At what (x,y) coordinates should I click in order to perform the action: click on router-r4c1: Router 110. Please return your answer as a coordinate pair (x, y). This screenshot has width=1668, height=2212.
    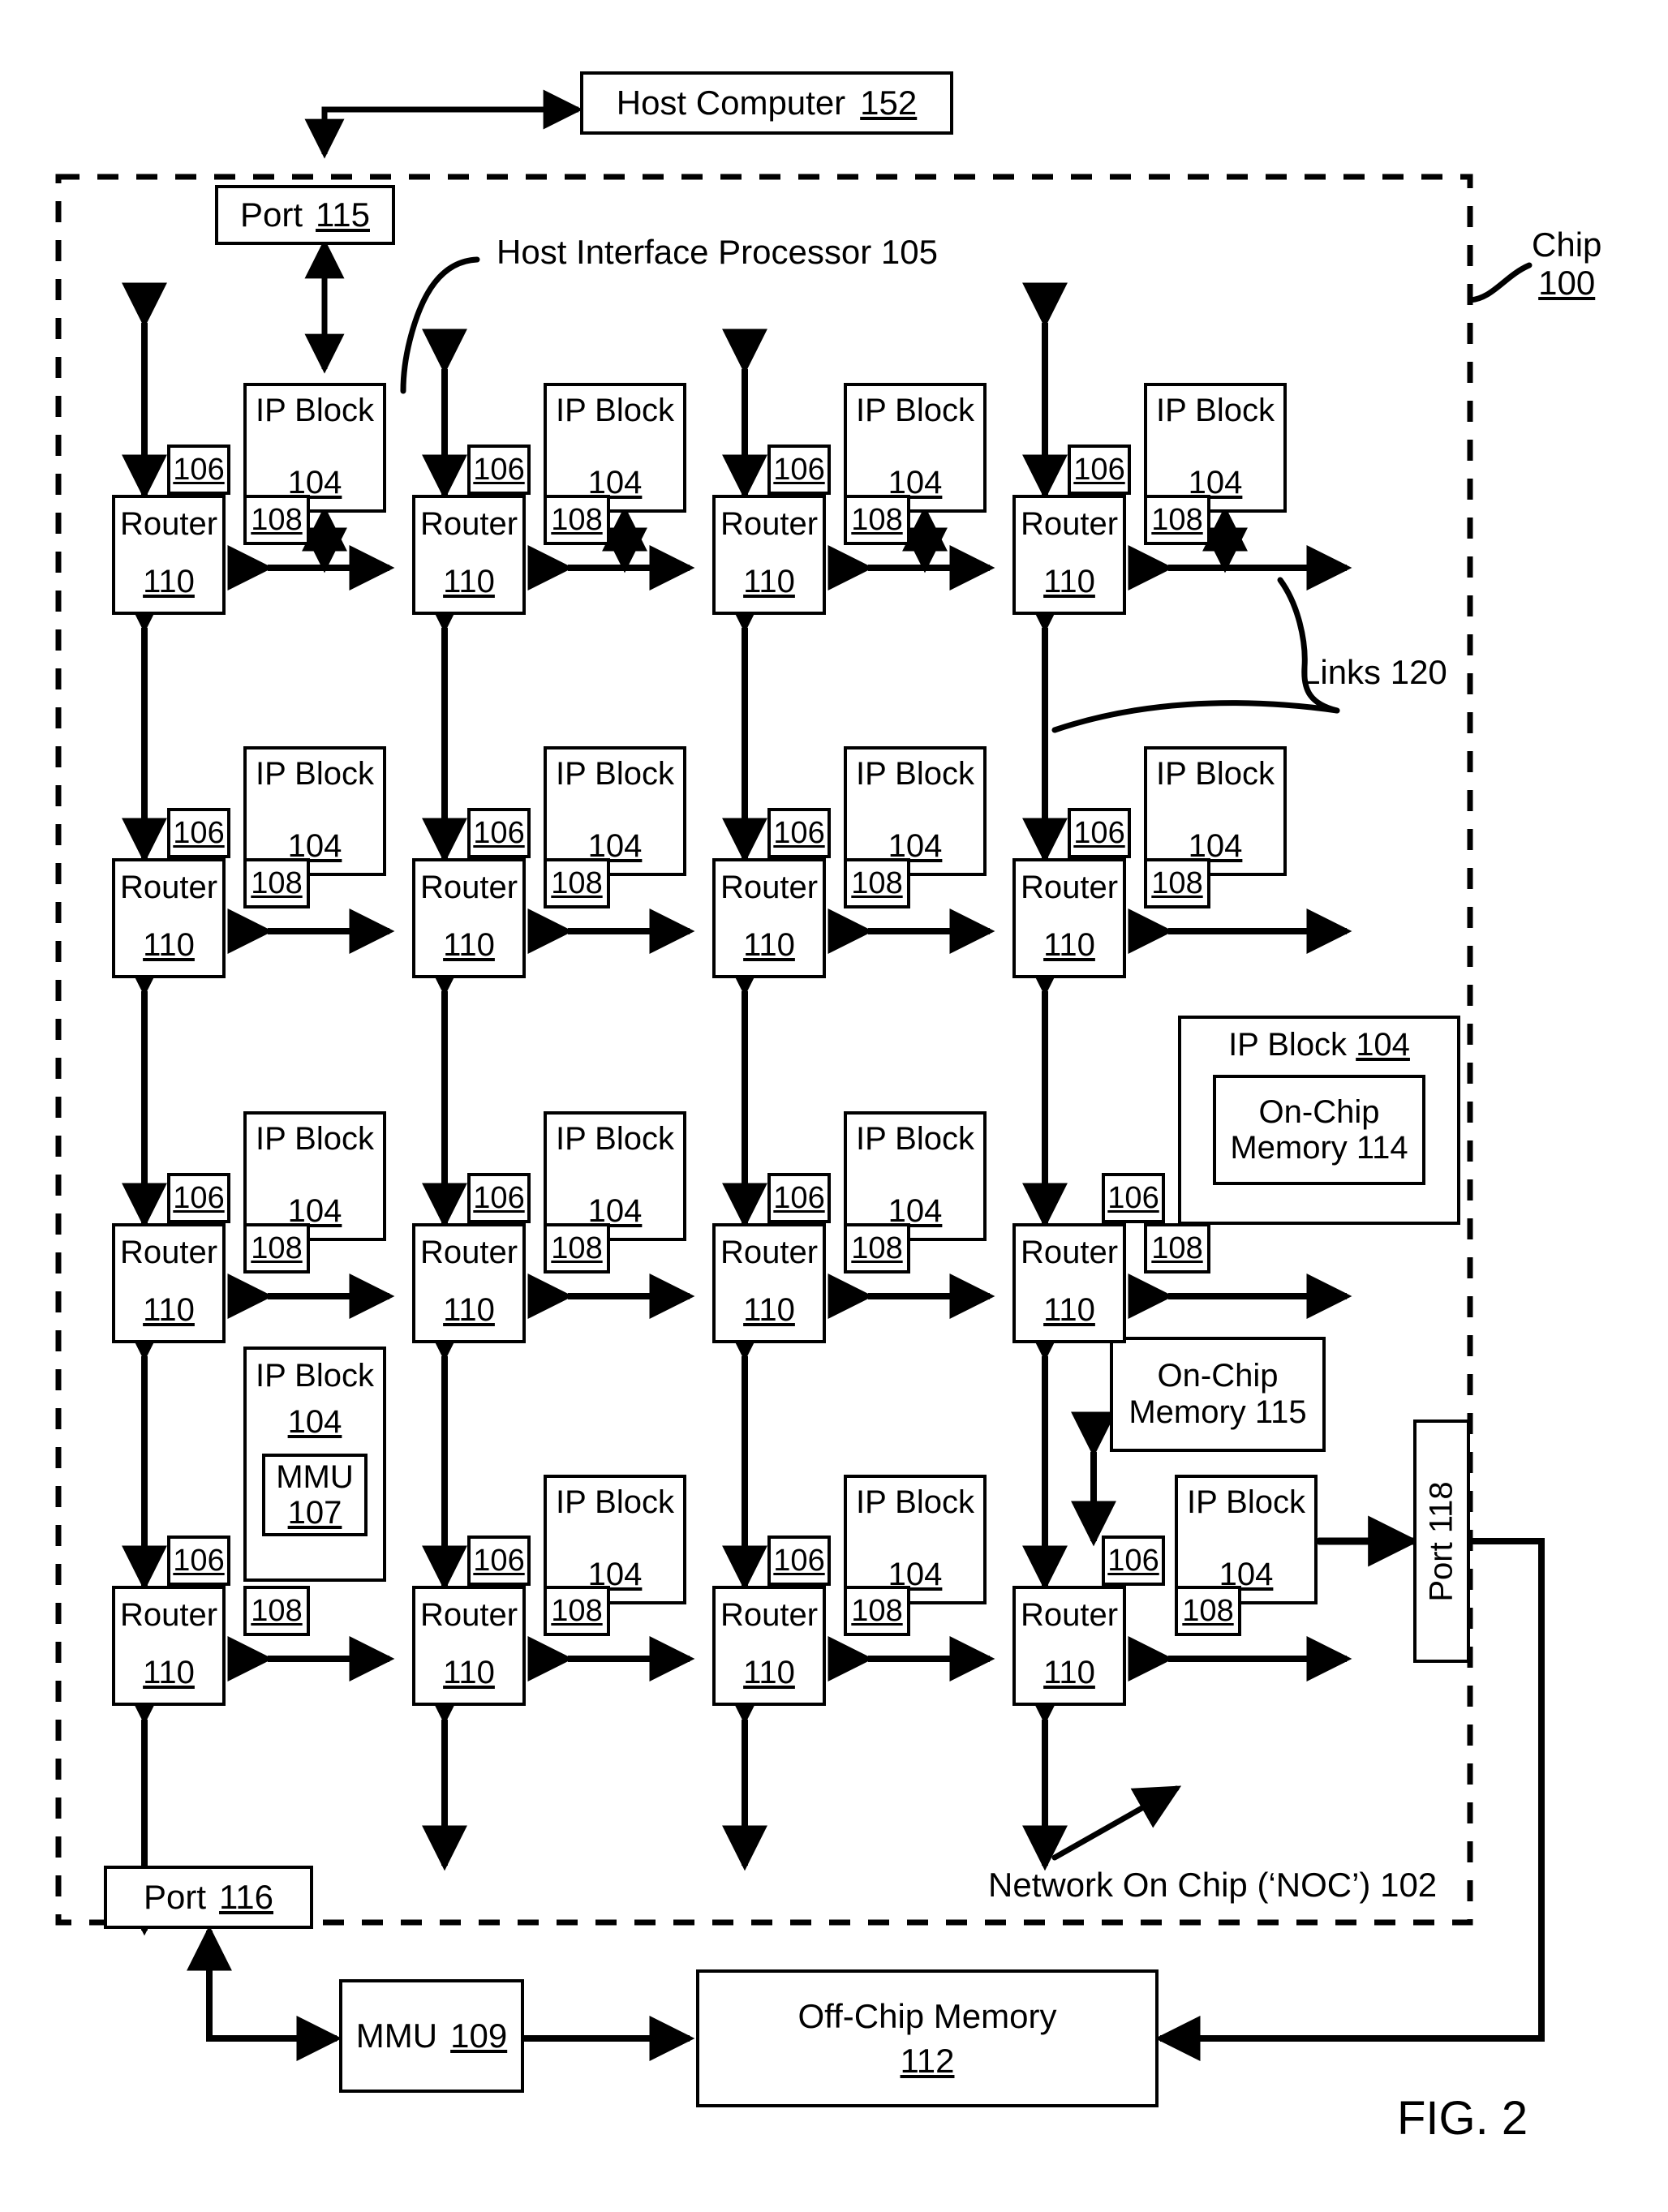
    Looking at the image, I should click on (169, 1646).